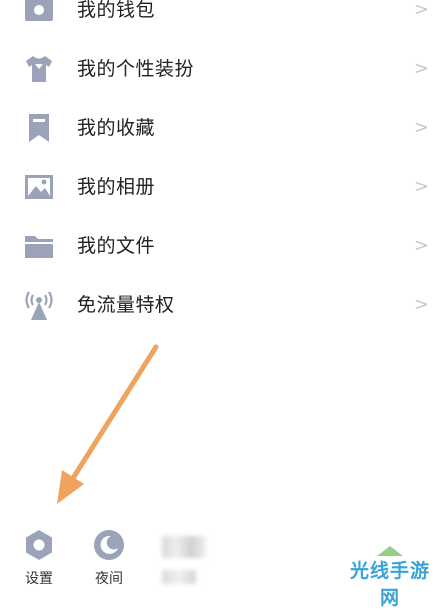 This screenshot has height=610, width=445. I want to click on menu-item-wallet: 我的钱包 >, so click(222, 19).